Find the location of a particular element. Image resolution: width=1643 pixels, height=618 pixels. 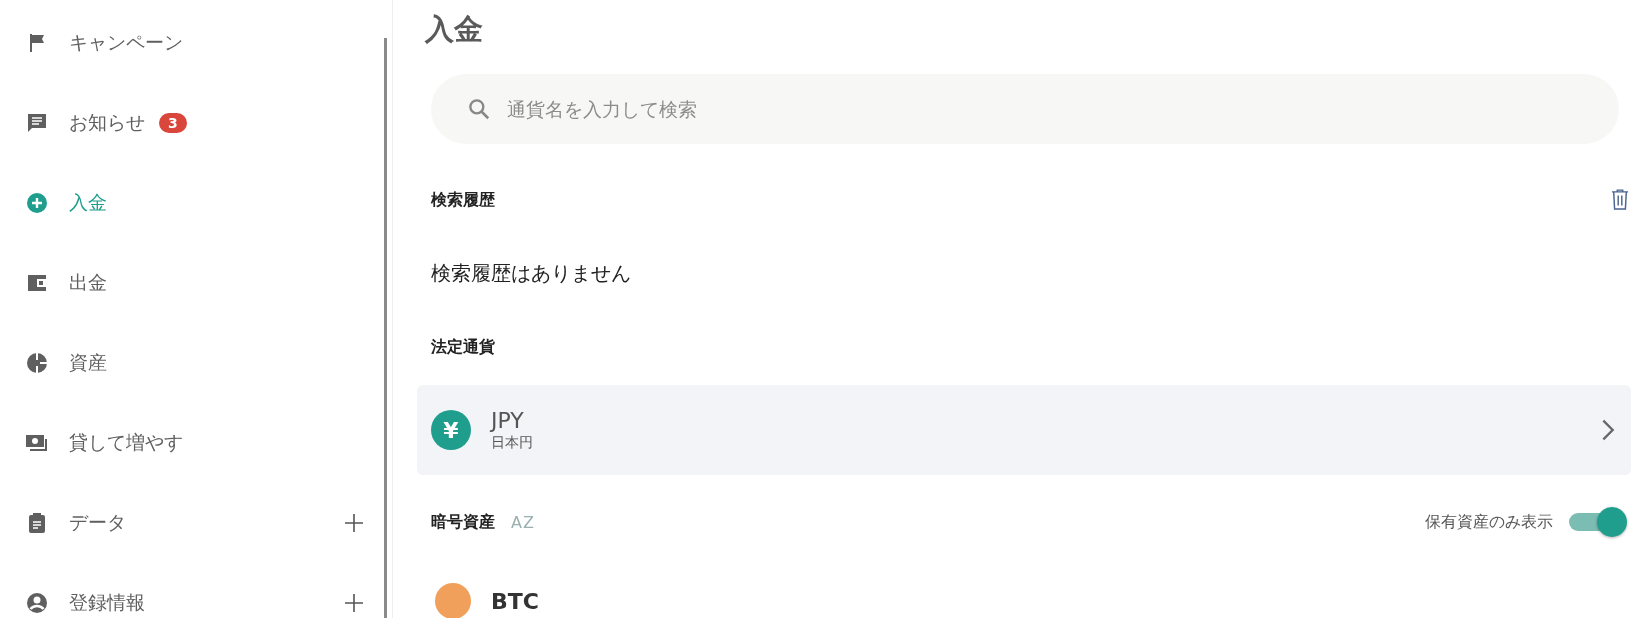

section-heading: 検索履歴 is located at coordinates (463, 200).